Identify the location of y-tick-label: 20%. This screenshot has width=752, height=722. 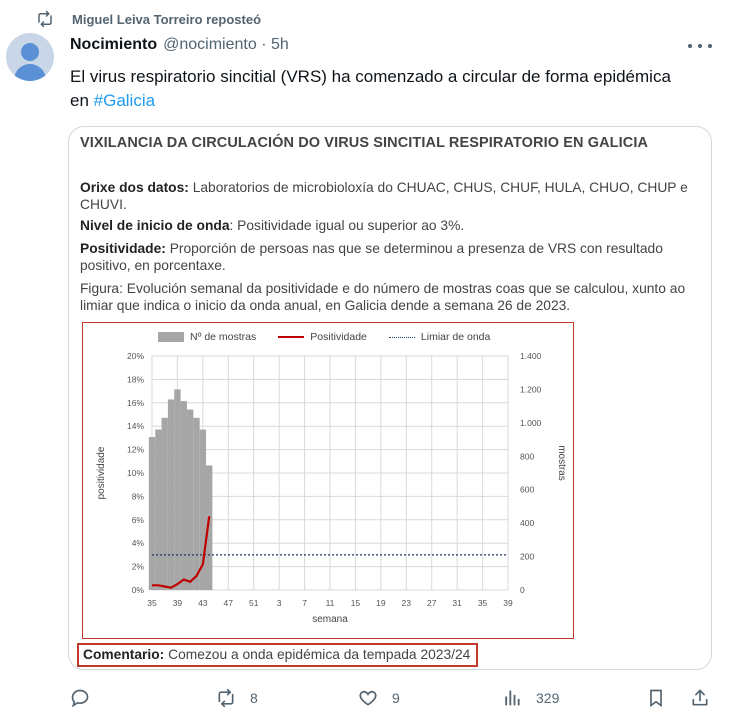
(135, 356).